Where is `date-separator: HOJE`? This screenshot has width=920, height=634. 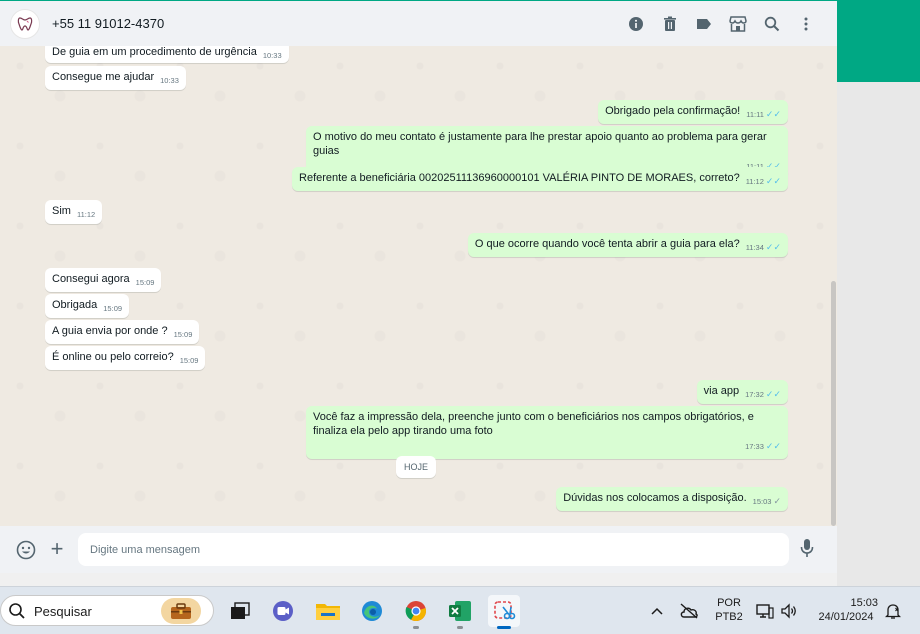 date-separator: HOJE is located at coordinates (416, 467).